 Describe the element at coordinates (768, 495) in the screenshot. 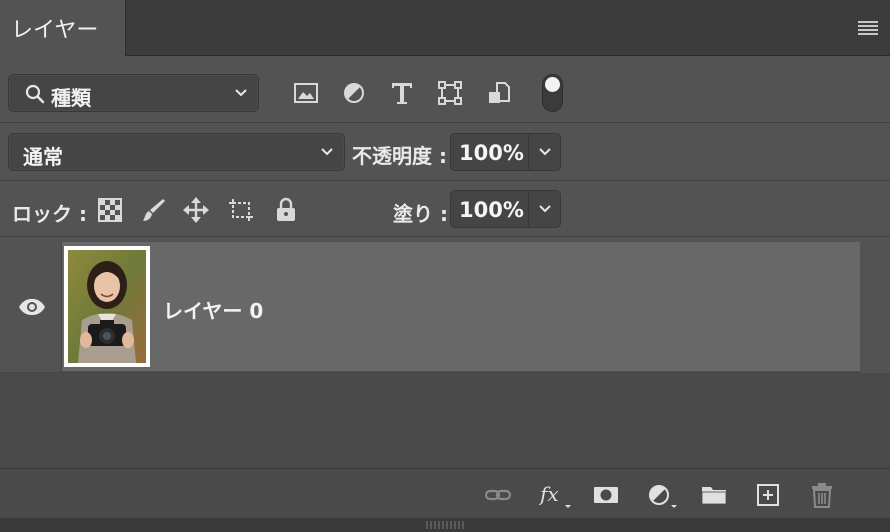

I see `new-layer-icon` at that location.